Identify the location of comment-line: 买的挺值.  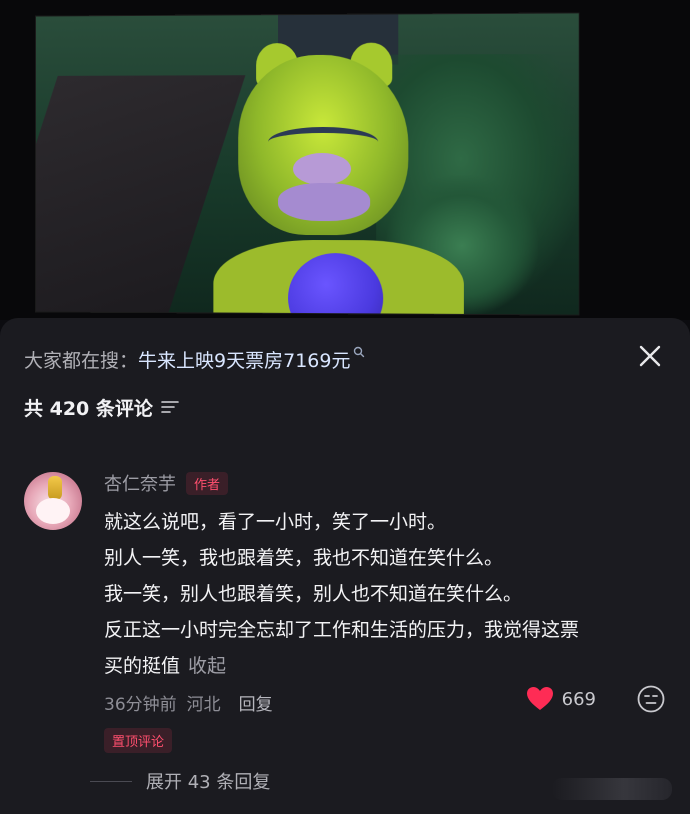
(142, 666).